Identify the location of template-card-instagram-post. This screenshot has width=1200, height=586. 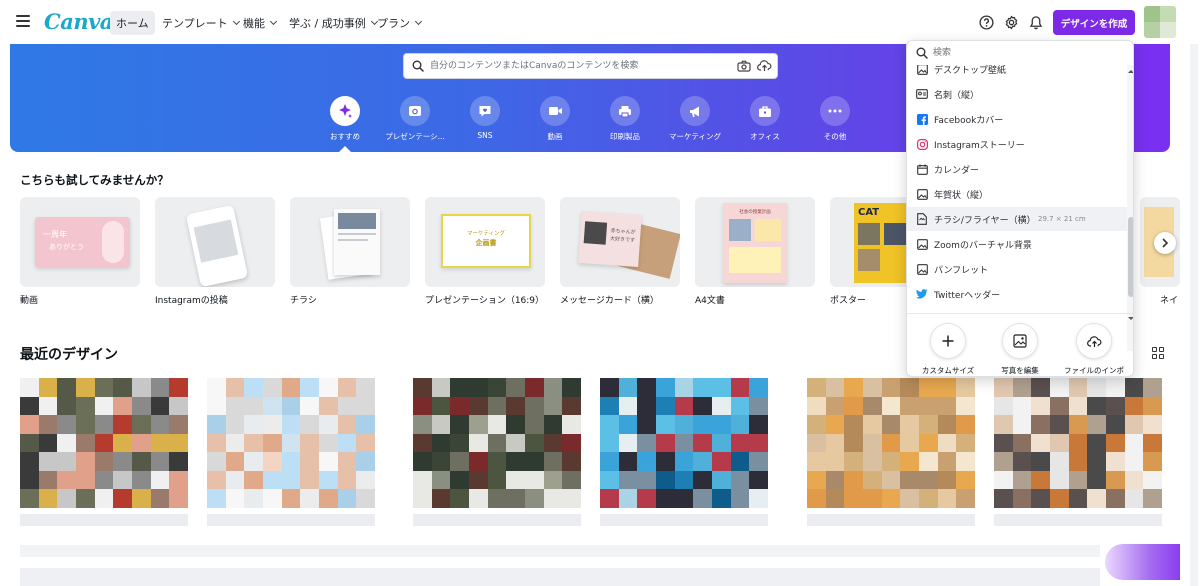
(215, 242).